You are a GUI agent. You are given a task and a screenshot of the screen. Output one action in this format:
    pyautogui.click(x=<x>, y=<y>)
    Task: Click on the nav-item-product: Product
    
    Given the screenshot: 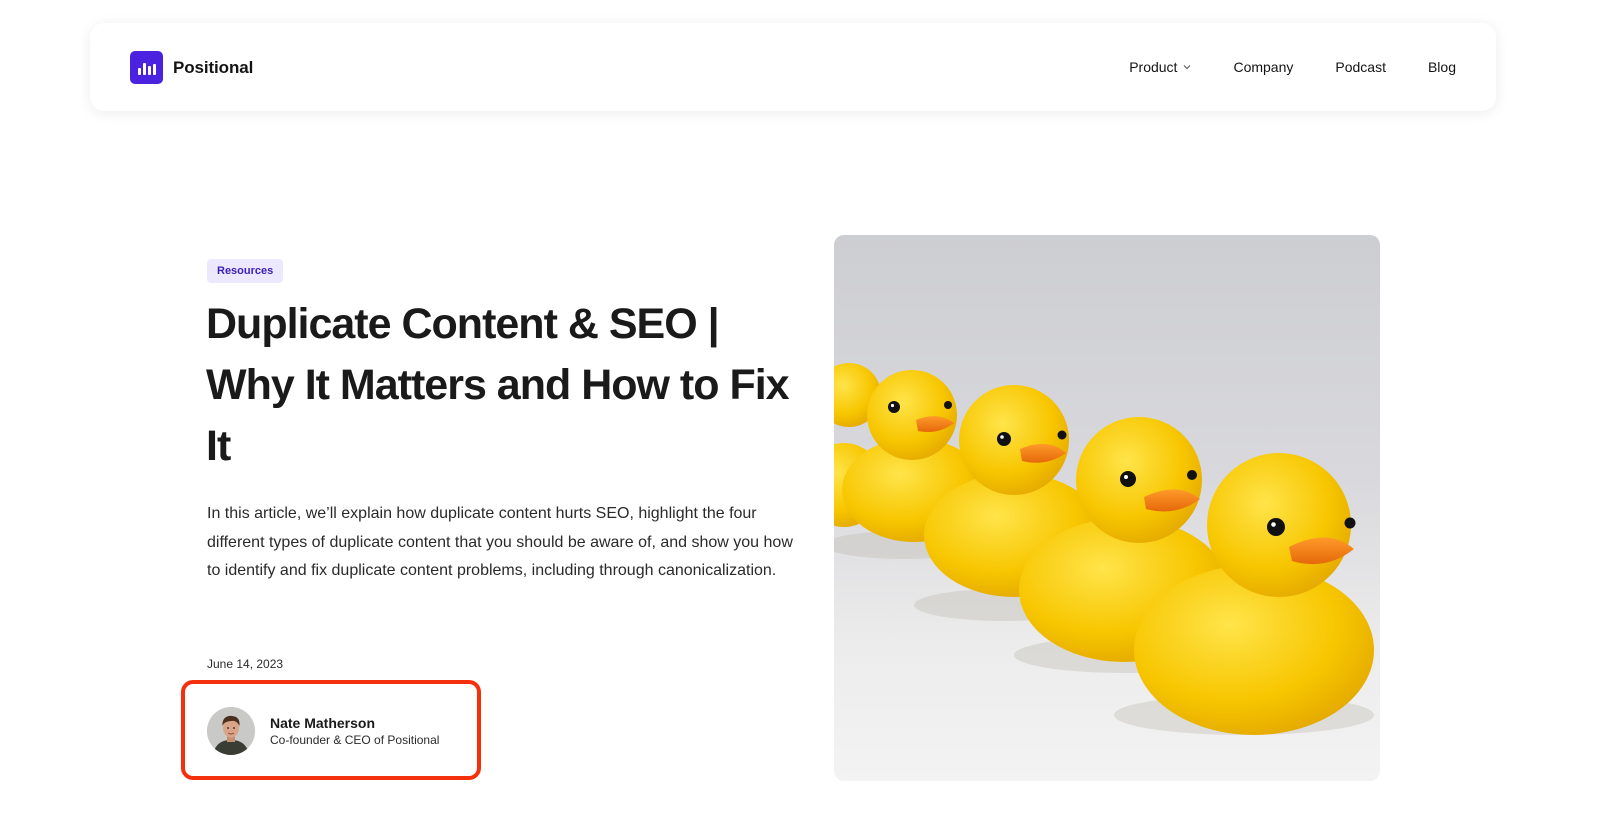 What is the action you would take?
    pyautogui.click(x=1160, y=67)
    